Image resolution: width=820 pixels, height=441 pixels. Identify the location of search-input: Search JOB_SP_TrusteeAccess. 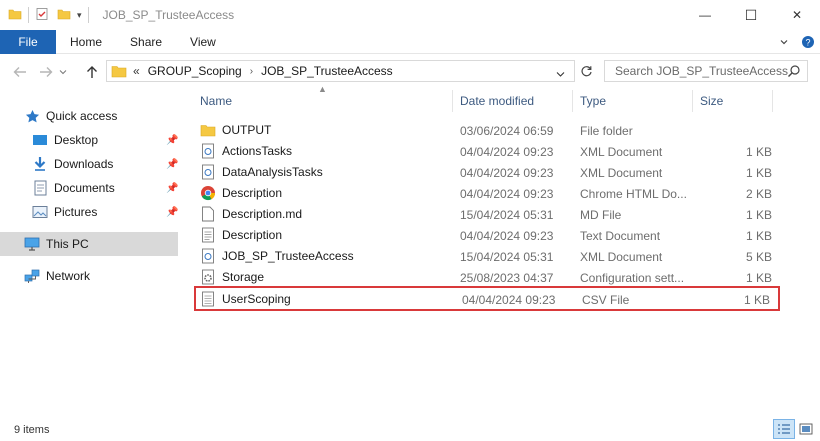
(701, 71).